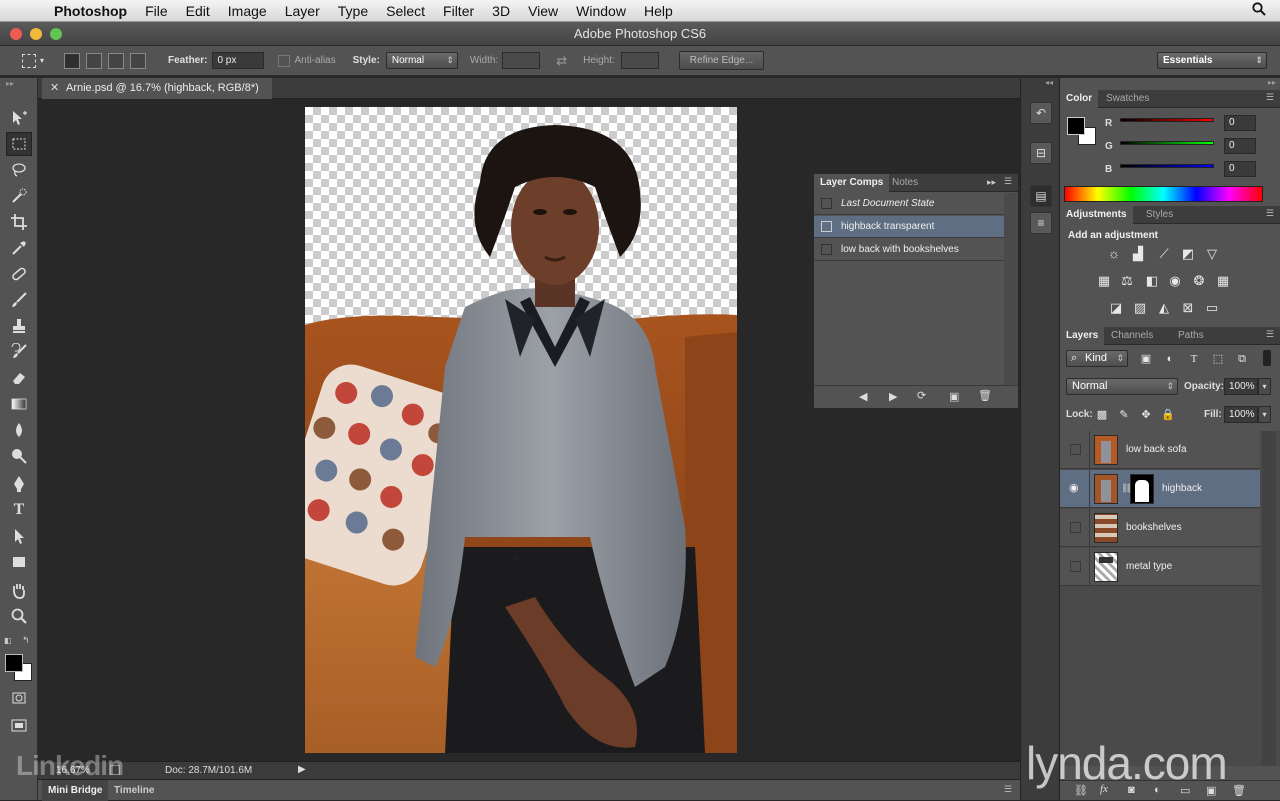 This screenshot has width=1280, height=801. What do you see at coordinates (561, 61) in the screenshot?
I see `swap-dimensions-icon: ⇄` at bounding box center [561, 61].